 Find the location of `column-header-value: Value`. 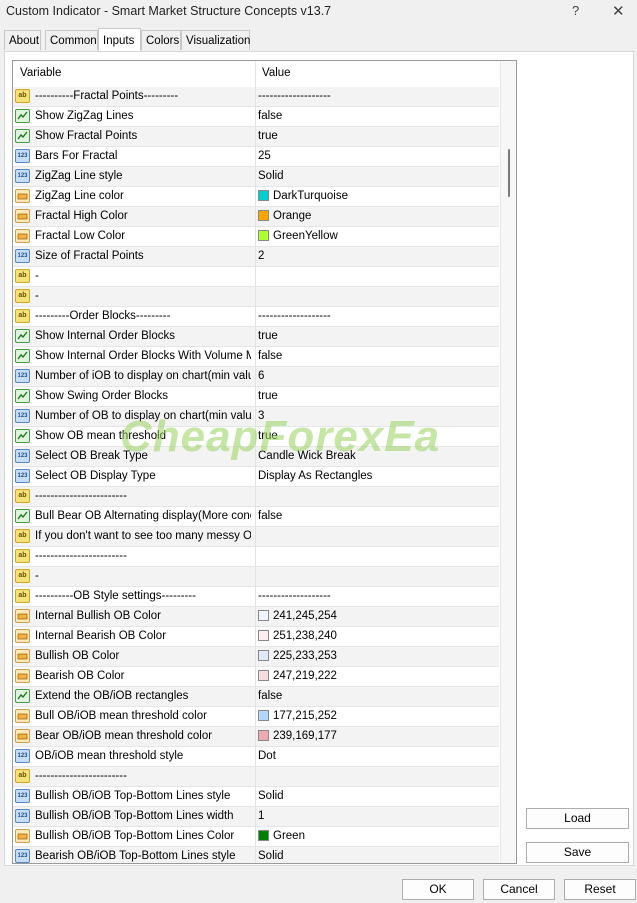

column-header-value: Value is located at coordinates (276, 73).